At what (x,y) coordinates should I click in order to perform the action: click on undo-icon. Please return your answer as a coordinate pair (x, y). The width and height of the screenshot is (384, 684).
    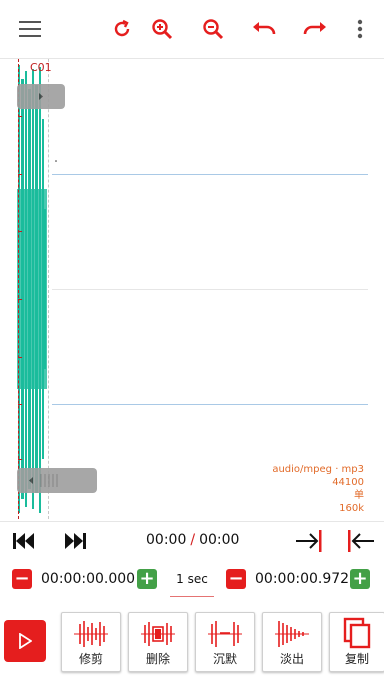
    Looking at the image, I should click on (264, 29).